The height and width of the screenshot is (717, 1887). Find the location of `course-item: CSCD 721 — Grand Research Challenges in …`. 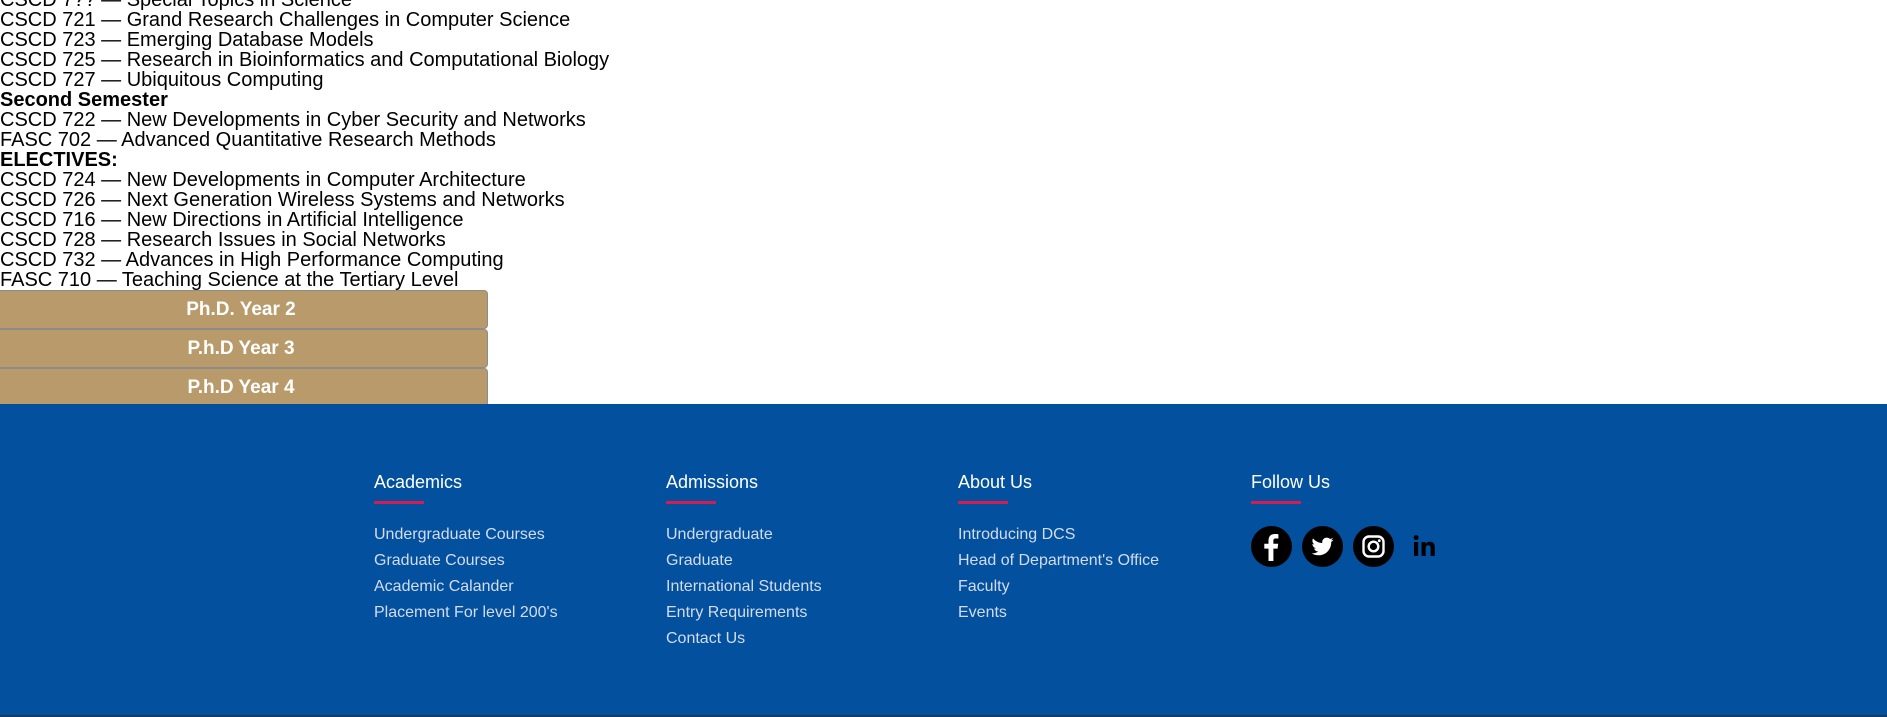

course-item: CSCD 721 — Grand Research Challenges in … is located at coordinates (285, 20).